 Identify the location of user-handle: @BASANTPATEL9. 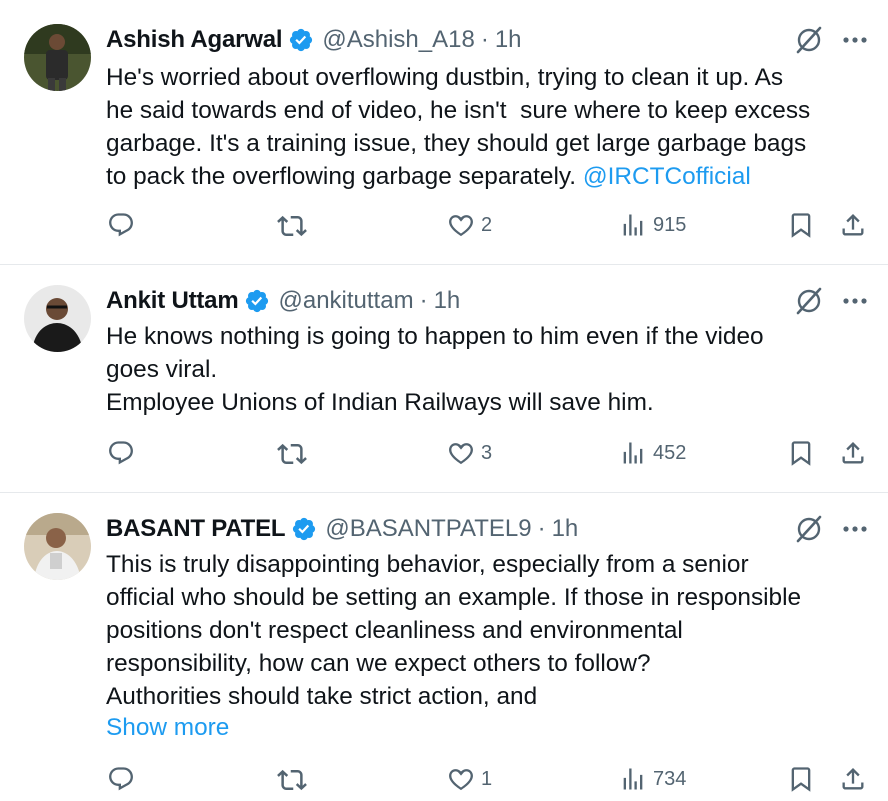
(428, 529).